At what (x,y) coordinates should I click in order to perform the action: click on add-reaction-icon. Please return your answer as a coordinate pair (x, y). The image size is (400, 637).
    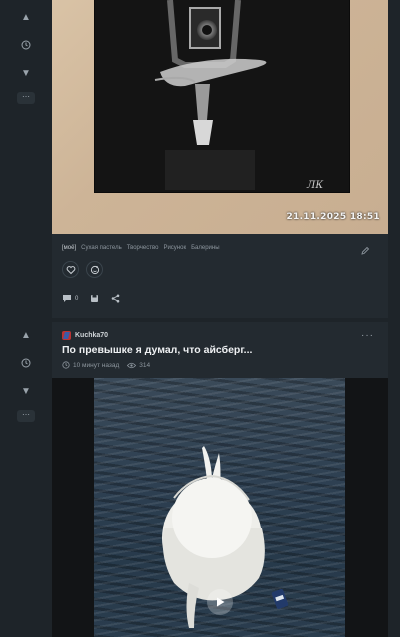
    Looking at the image, I should click on (94, 269).